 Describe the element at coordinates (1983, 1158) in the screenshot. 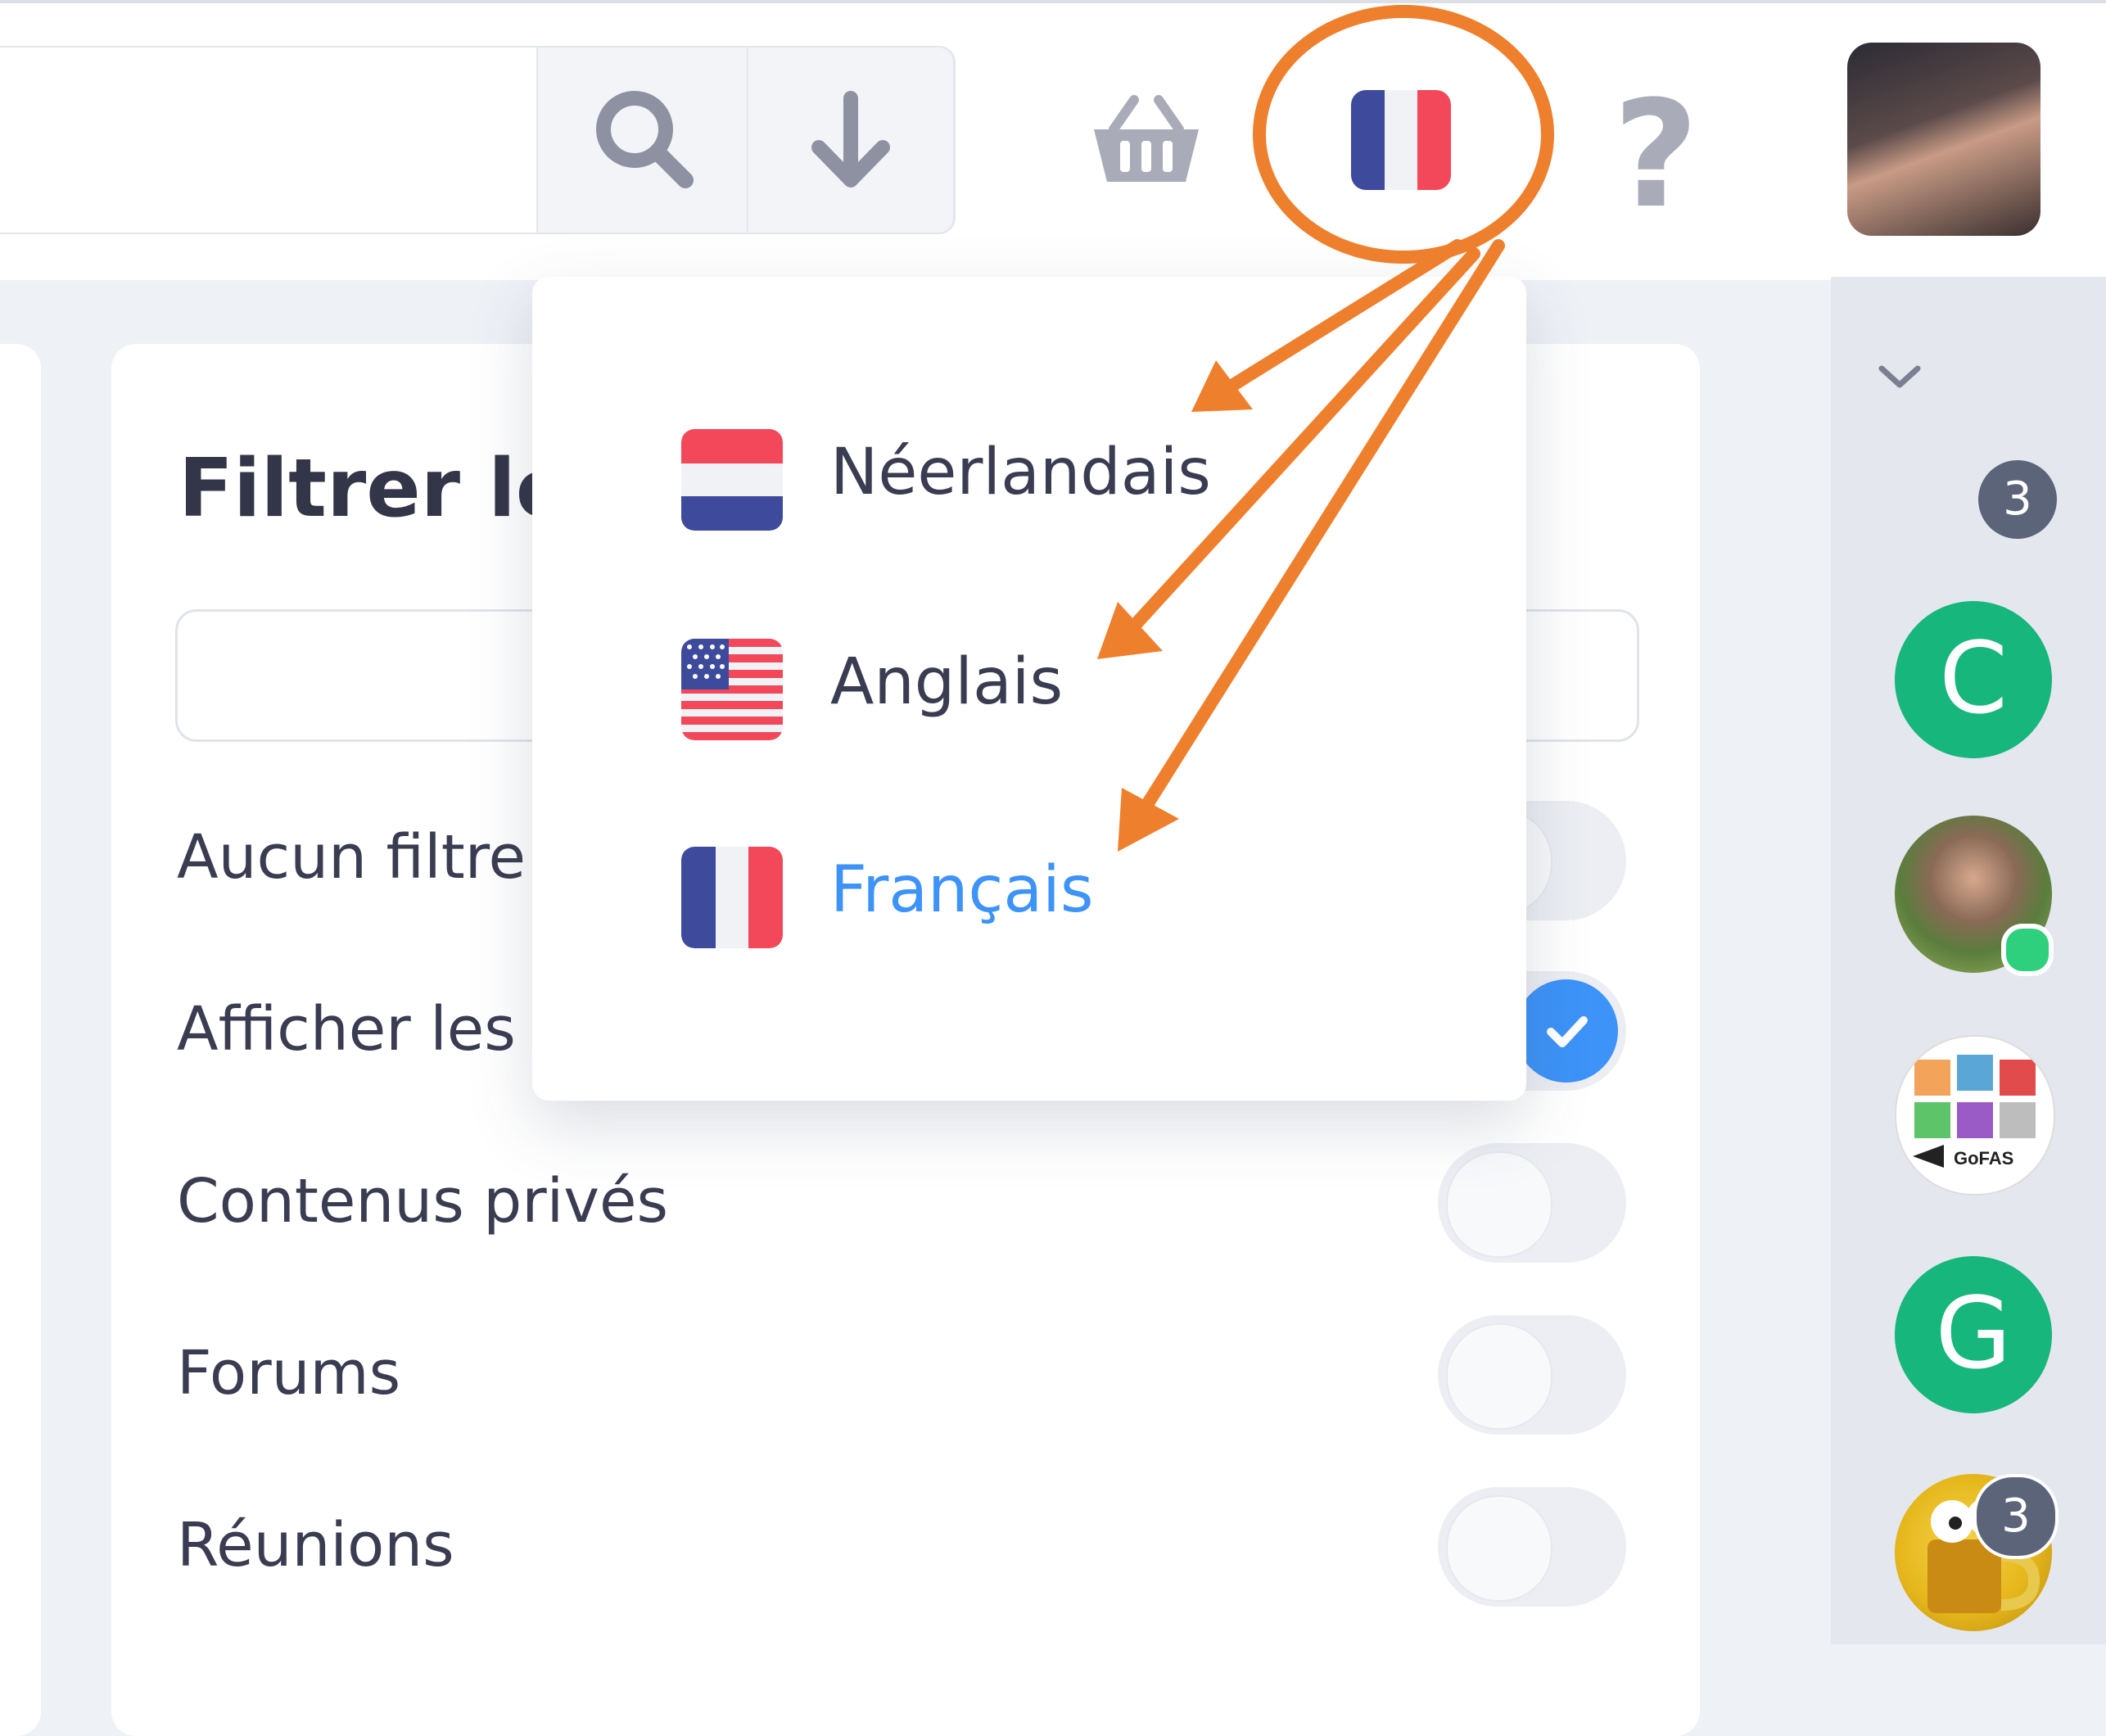

I see `gofas-caption: GoFAS` at that location.